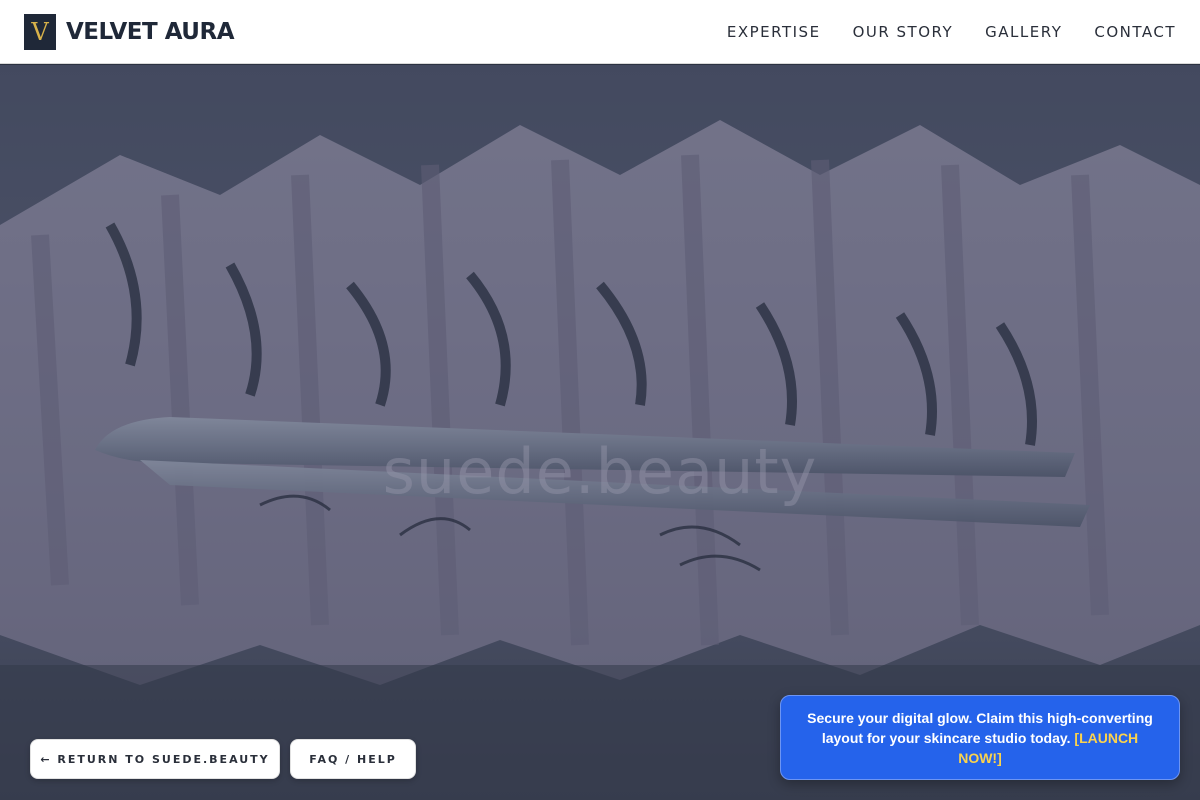 The width and height of the screenshot is (1200, 800). I want to click on watermark: suede.beauty, so click(600, 471).